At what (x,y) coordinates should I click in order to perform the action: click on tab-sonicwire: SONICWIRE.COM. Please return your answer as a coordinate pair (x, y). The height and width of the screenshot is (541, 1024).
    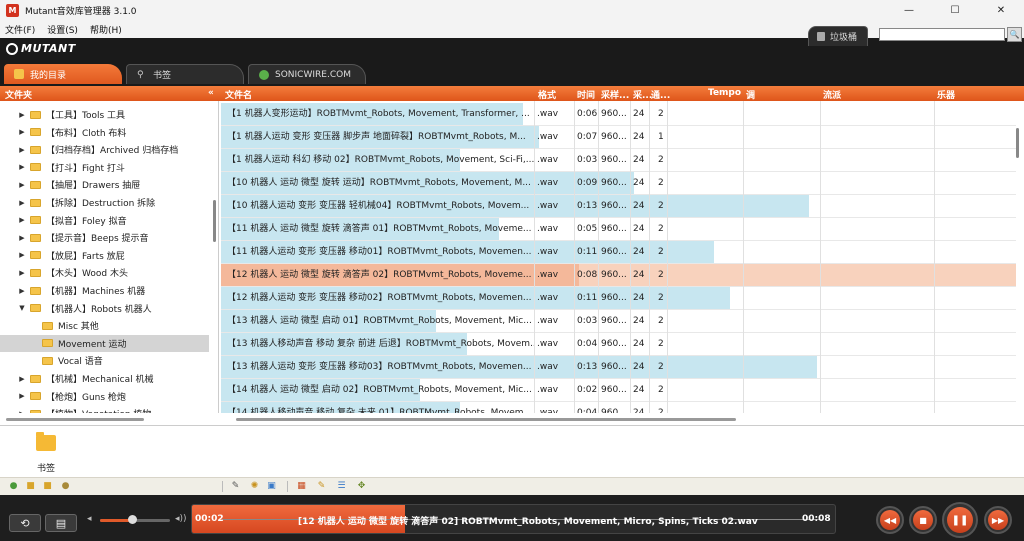
    Looking at the image, I should click on (307, 74).